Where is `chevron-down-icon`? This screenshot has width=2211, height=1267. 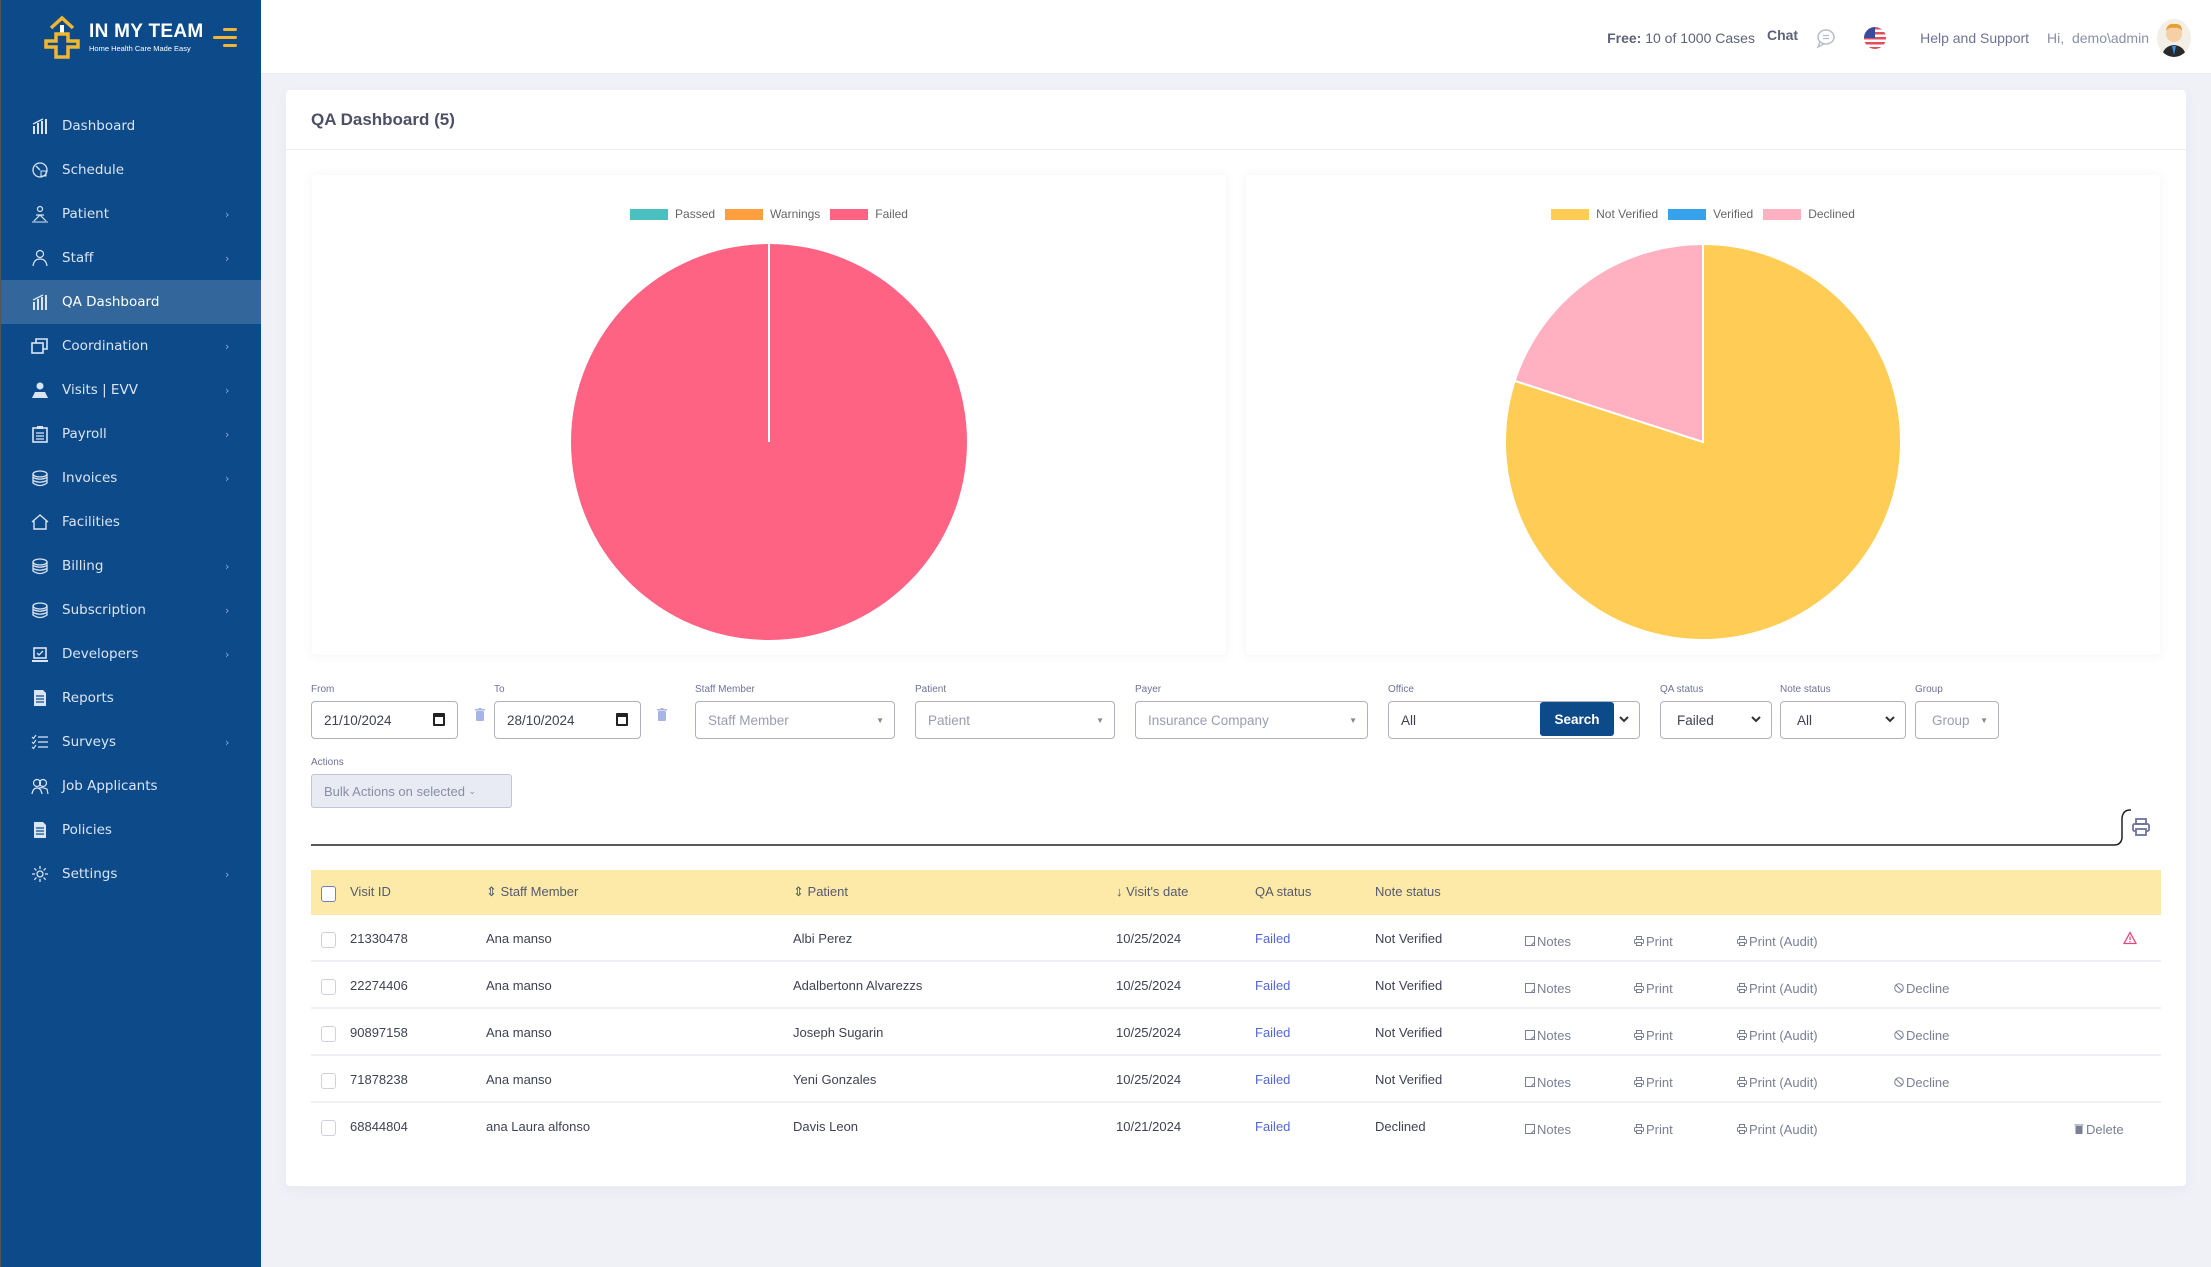 chevron-down-icon is located at coordinates (1756, 719).